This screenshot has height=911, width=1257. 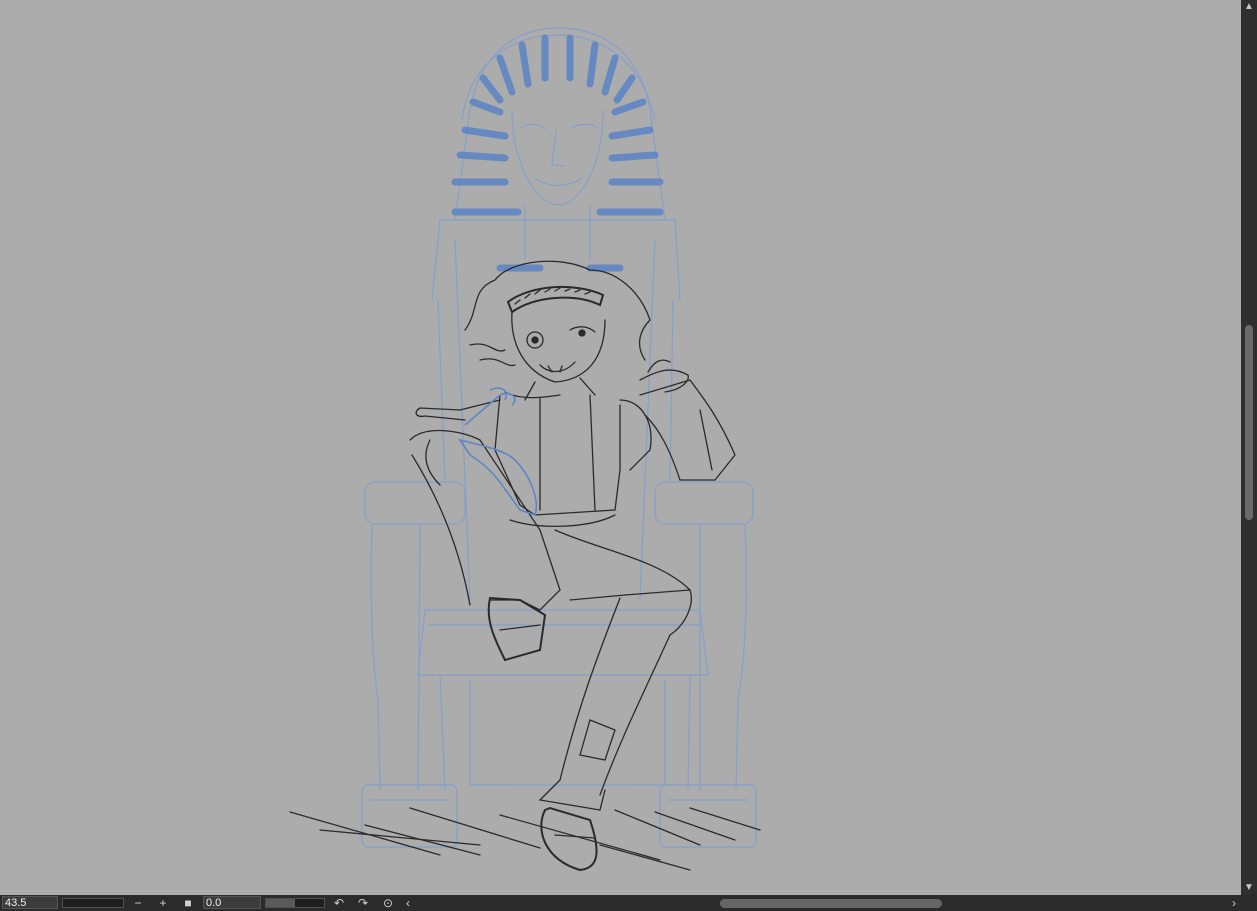 I want to click on chevron-down-icon: ▼, so click(x=1249, y=888).